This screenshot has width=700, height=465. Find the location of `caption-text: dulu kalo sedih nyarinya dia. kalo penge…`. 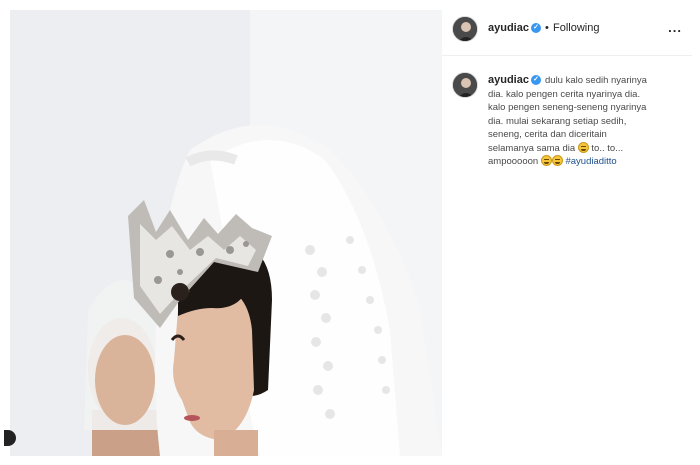

caption-text: dulu kalo sedih nyarinya dia. kalo penge… is located at coordinates (585, 121).